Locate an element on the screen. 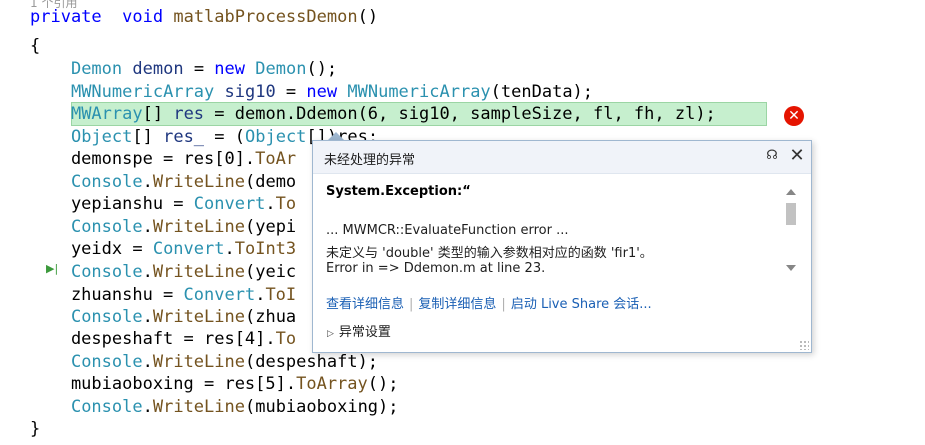  code-token: (demo is located at coordinates (270, 182).